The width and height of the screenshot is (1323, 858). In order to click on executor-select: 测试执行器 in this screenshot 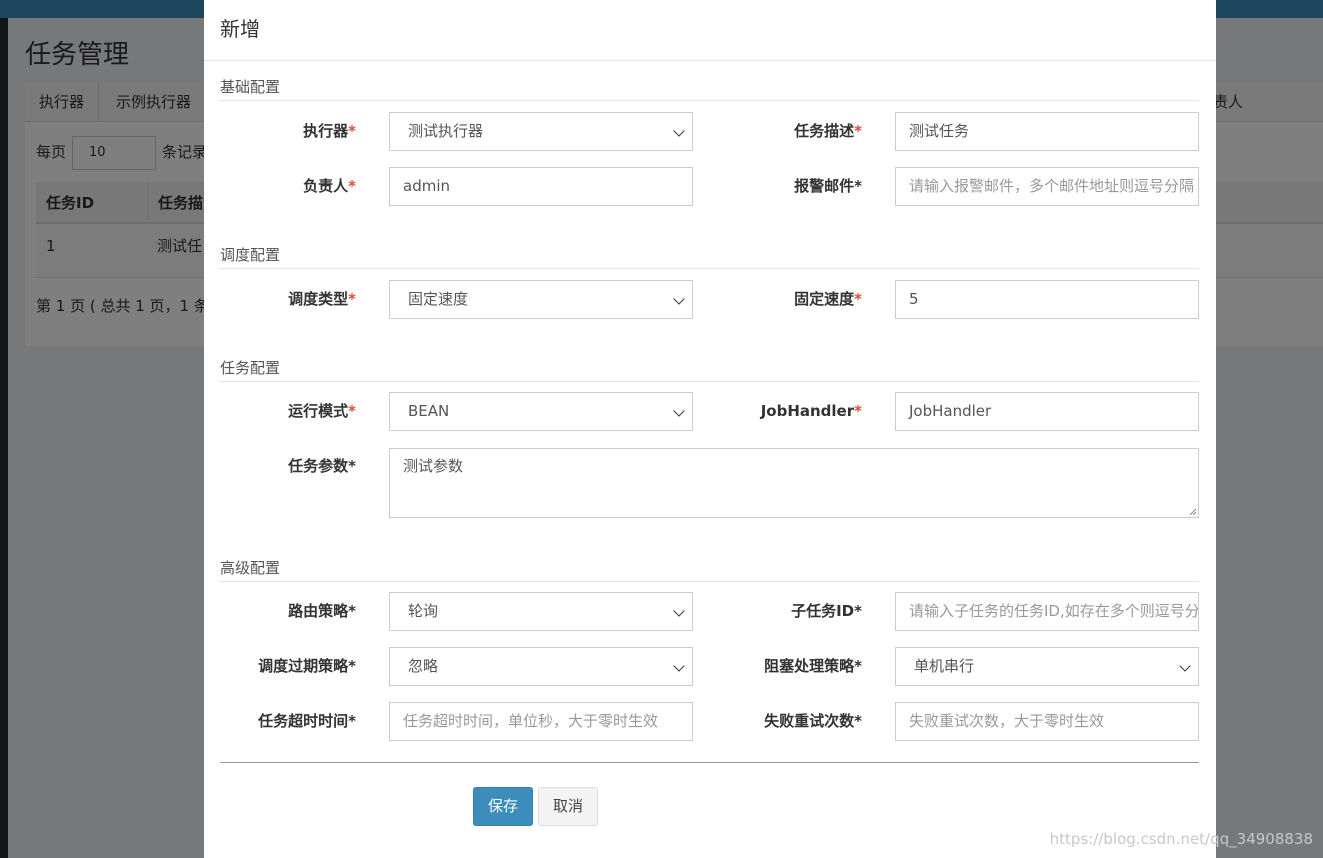, I will do `click(541, 131)`.